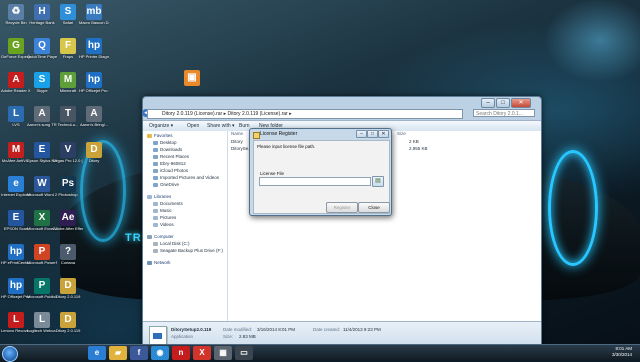 This screenshot has width=640, height=362. I want to click on desktop-icon: ♻ Recycle Bin, so click(16, 15).